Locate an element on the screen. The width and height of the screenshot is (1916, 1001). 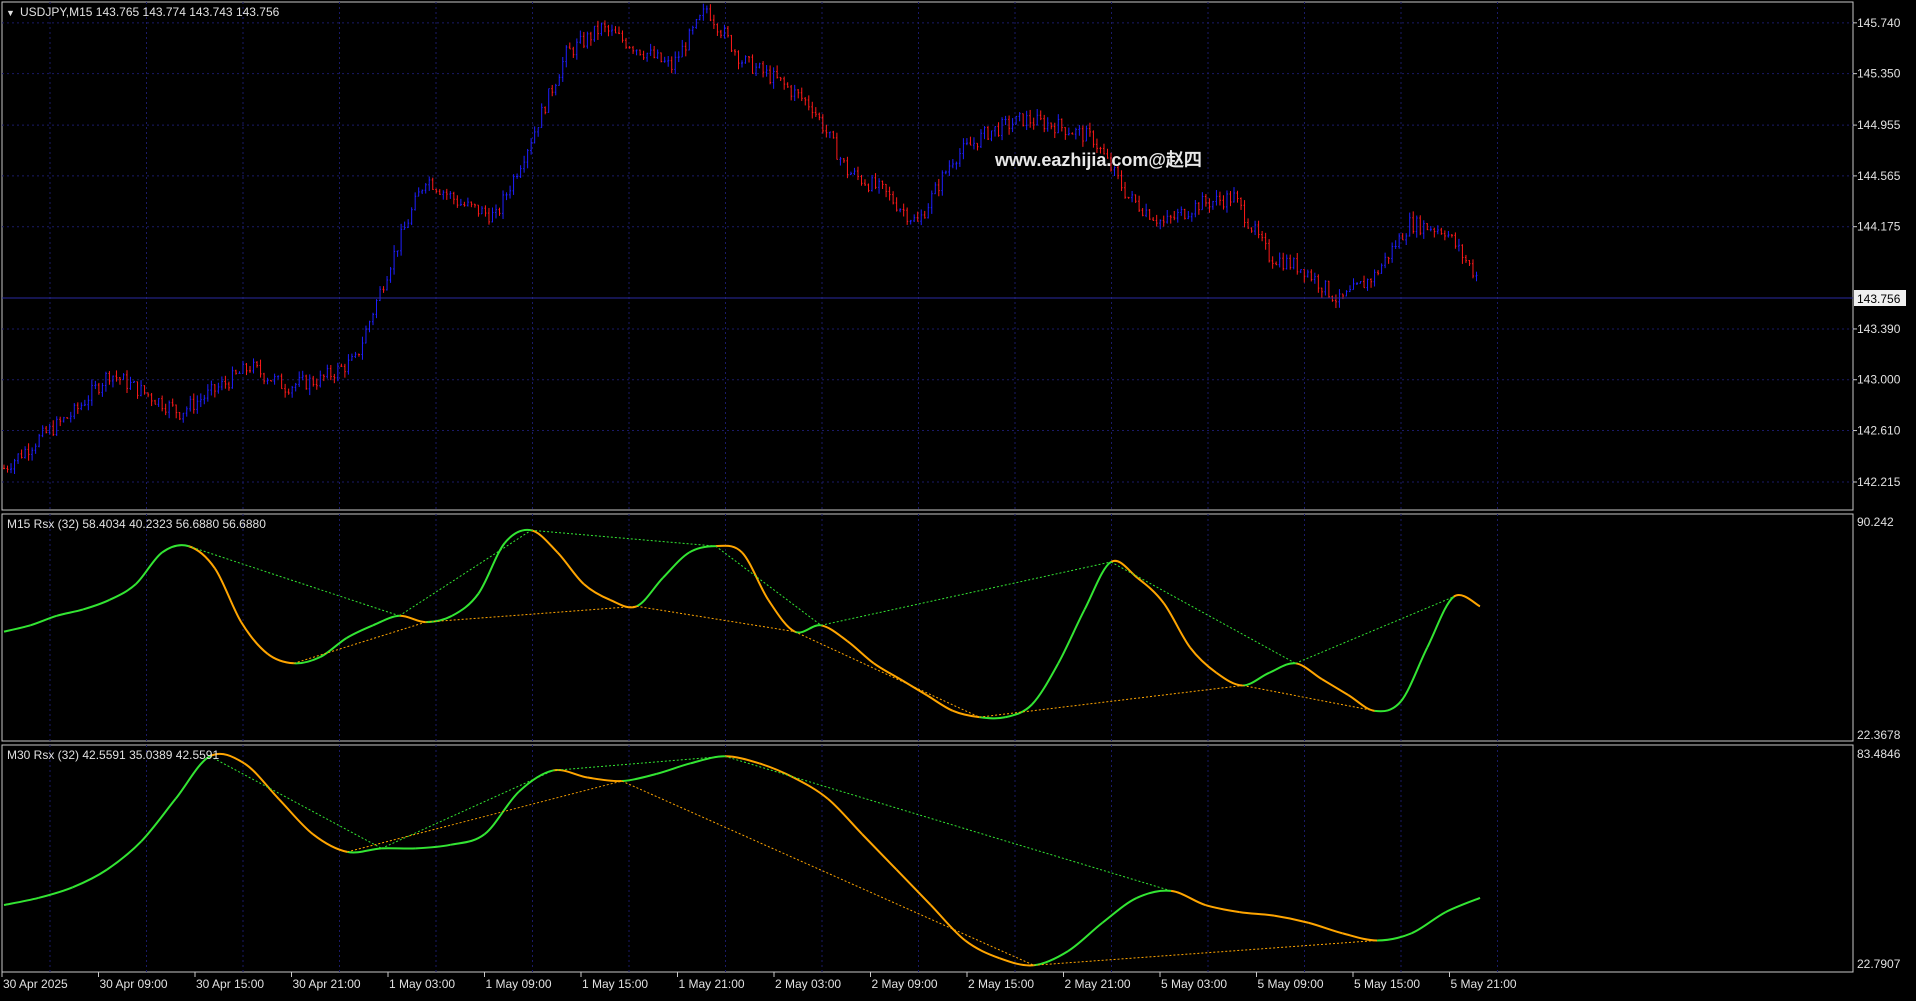
price-label: 145.740 is located at coordinates (1879, 23).